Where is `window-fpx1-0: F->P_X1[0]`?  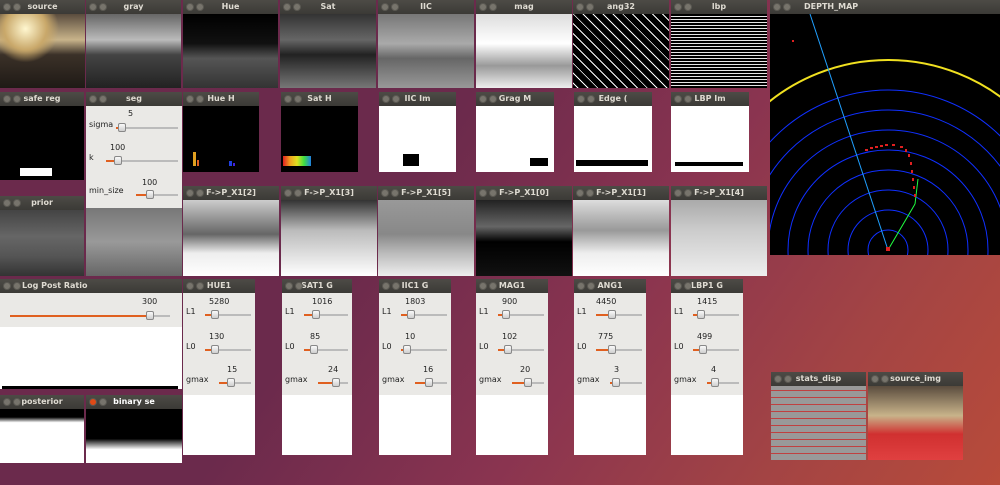
window-fpx1-0: F->P_X1[0] is located at coordinates (524, 231).